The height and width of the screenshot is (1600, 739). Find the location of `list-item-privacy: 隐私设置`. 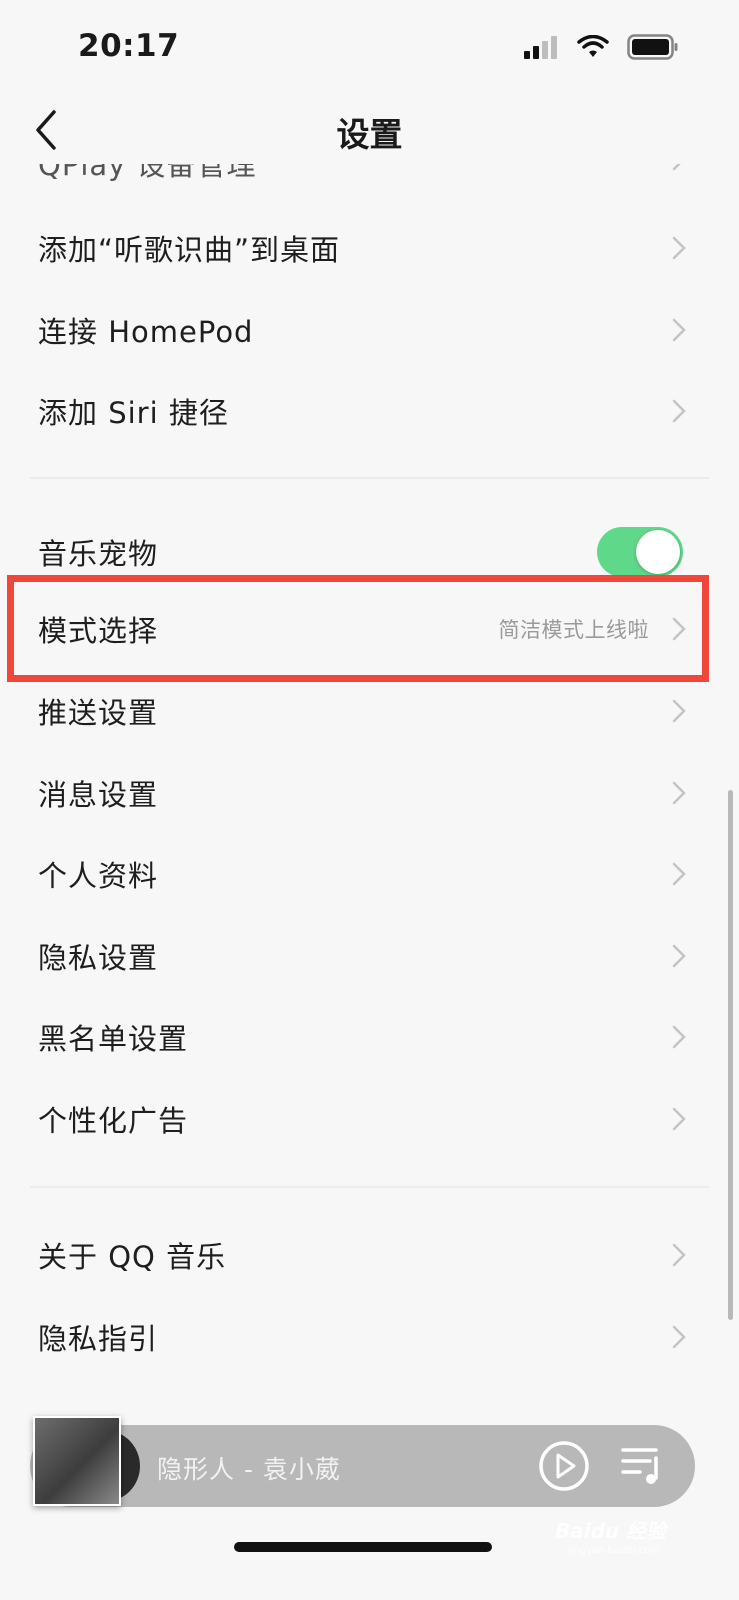

list-item-privacy: 隐私设置 is located at coordinates (369, 956).